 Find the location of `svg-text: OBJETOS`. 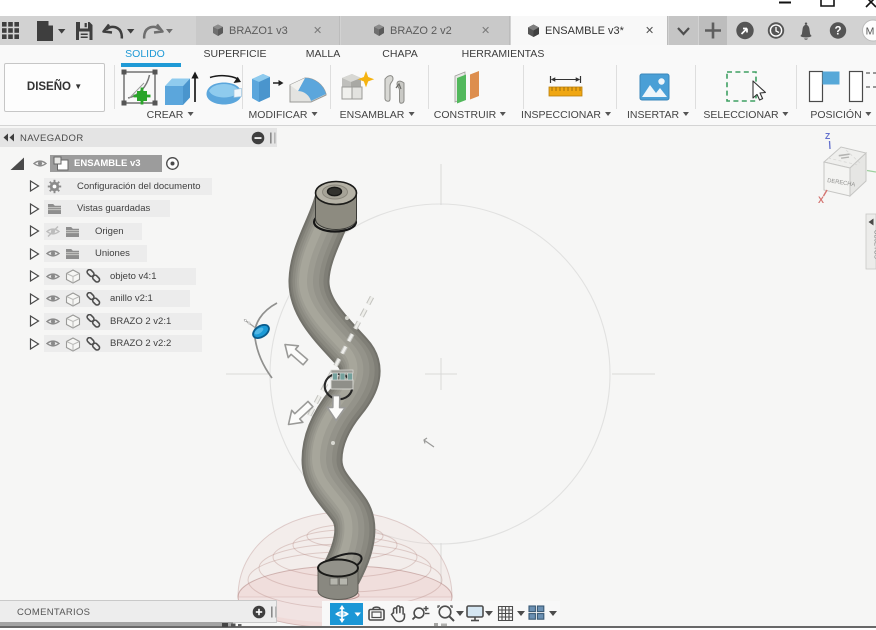

svg-text: OBJETOS is located at coordinates (874, 244).